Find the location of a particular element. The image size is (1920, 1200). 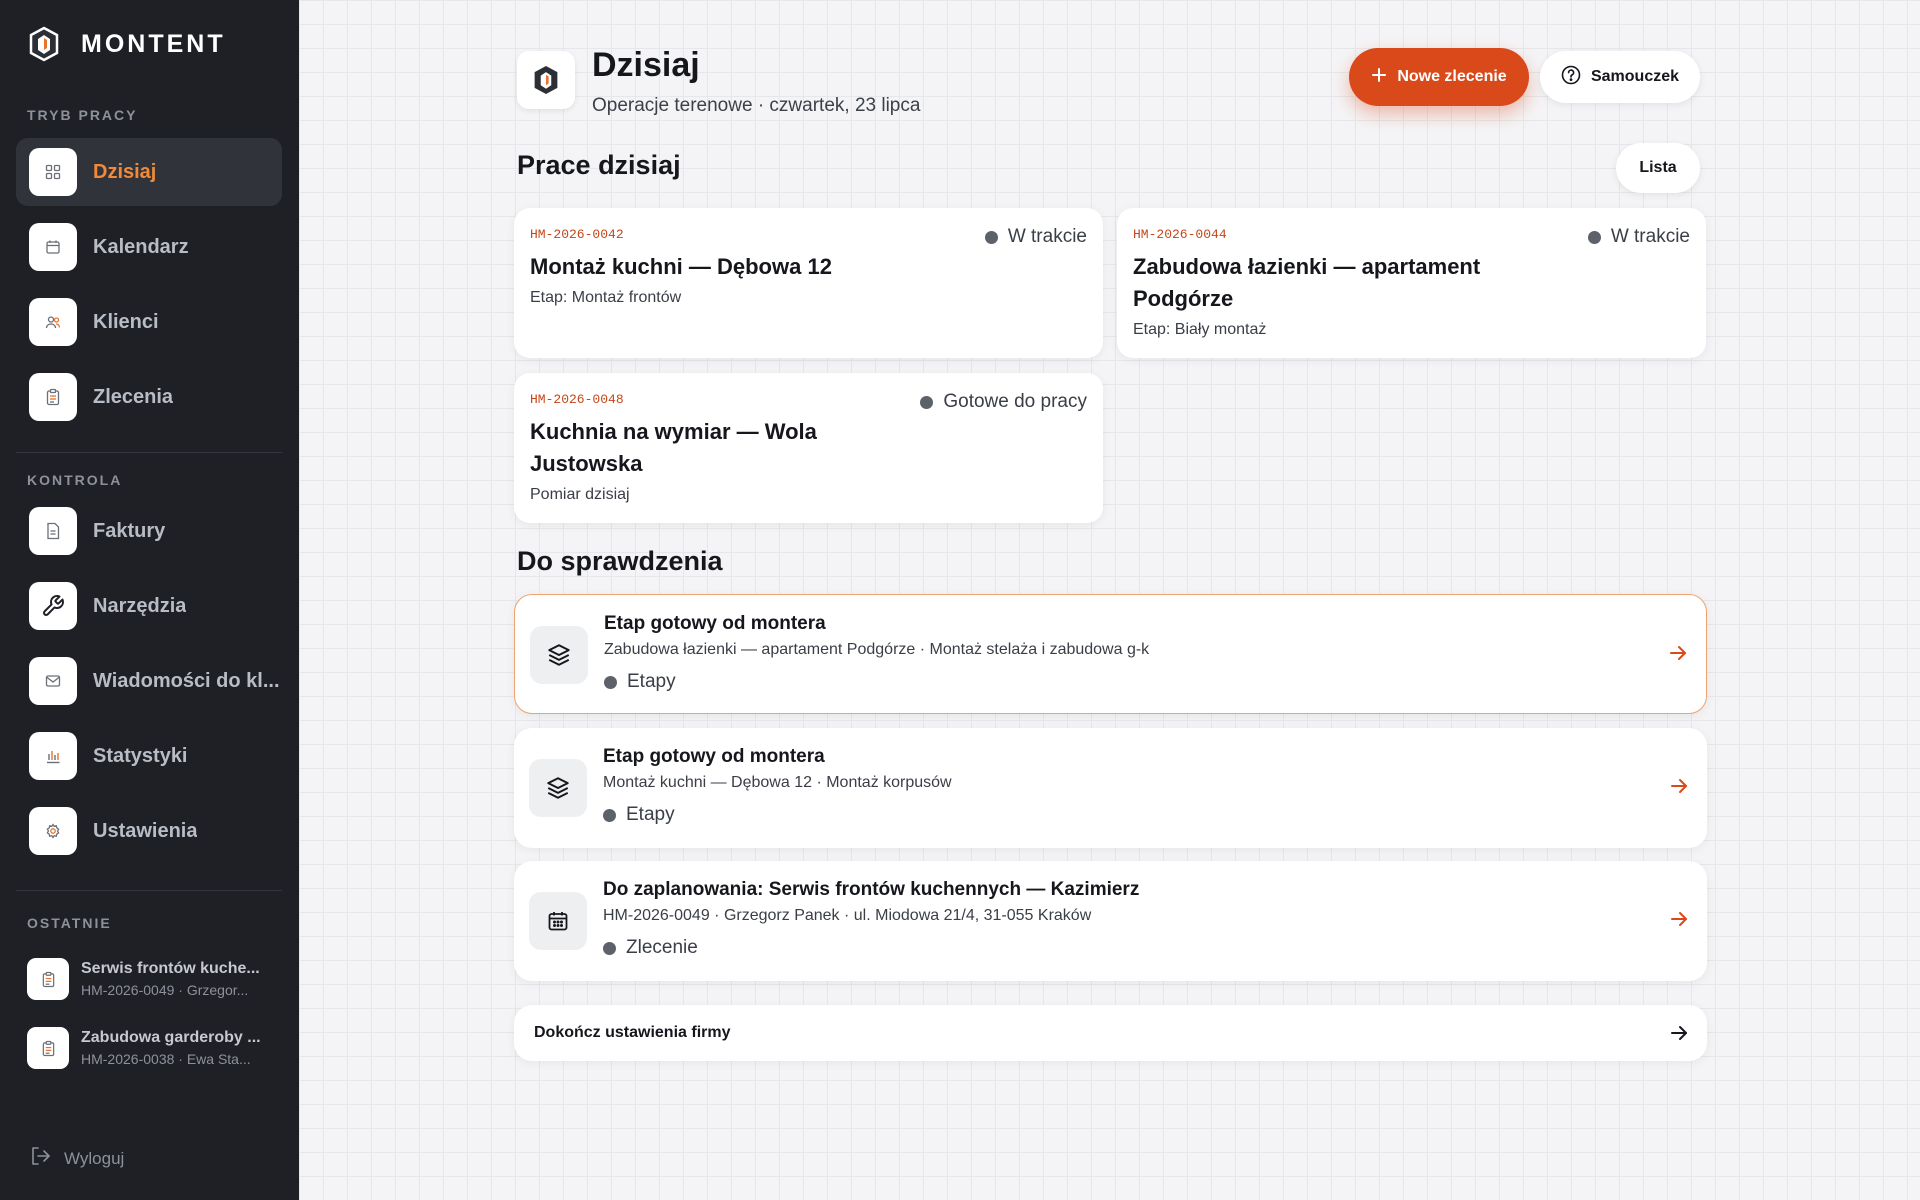

help-icon is located at coordinates (1571, 77).